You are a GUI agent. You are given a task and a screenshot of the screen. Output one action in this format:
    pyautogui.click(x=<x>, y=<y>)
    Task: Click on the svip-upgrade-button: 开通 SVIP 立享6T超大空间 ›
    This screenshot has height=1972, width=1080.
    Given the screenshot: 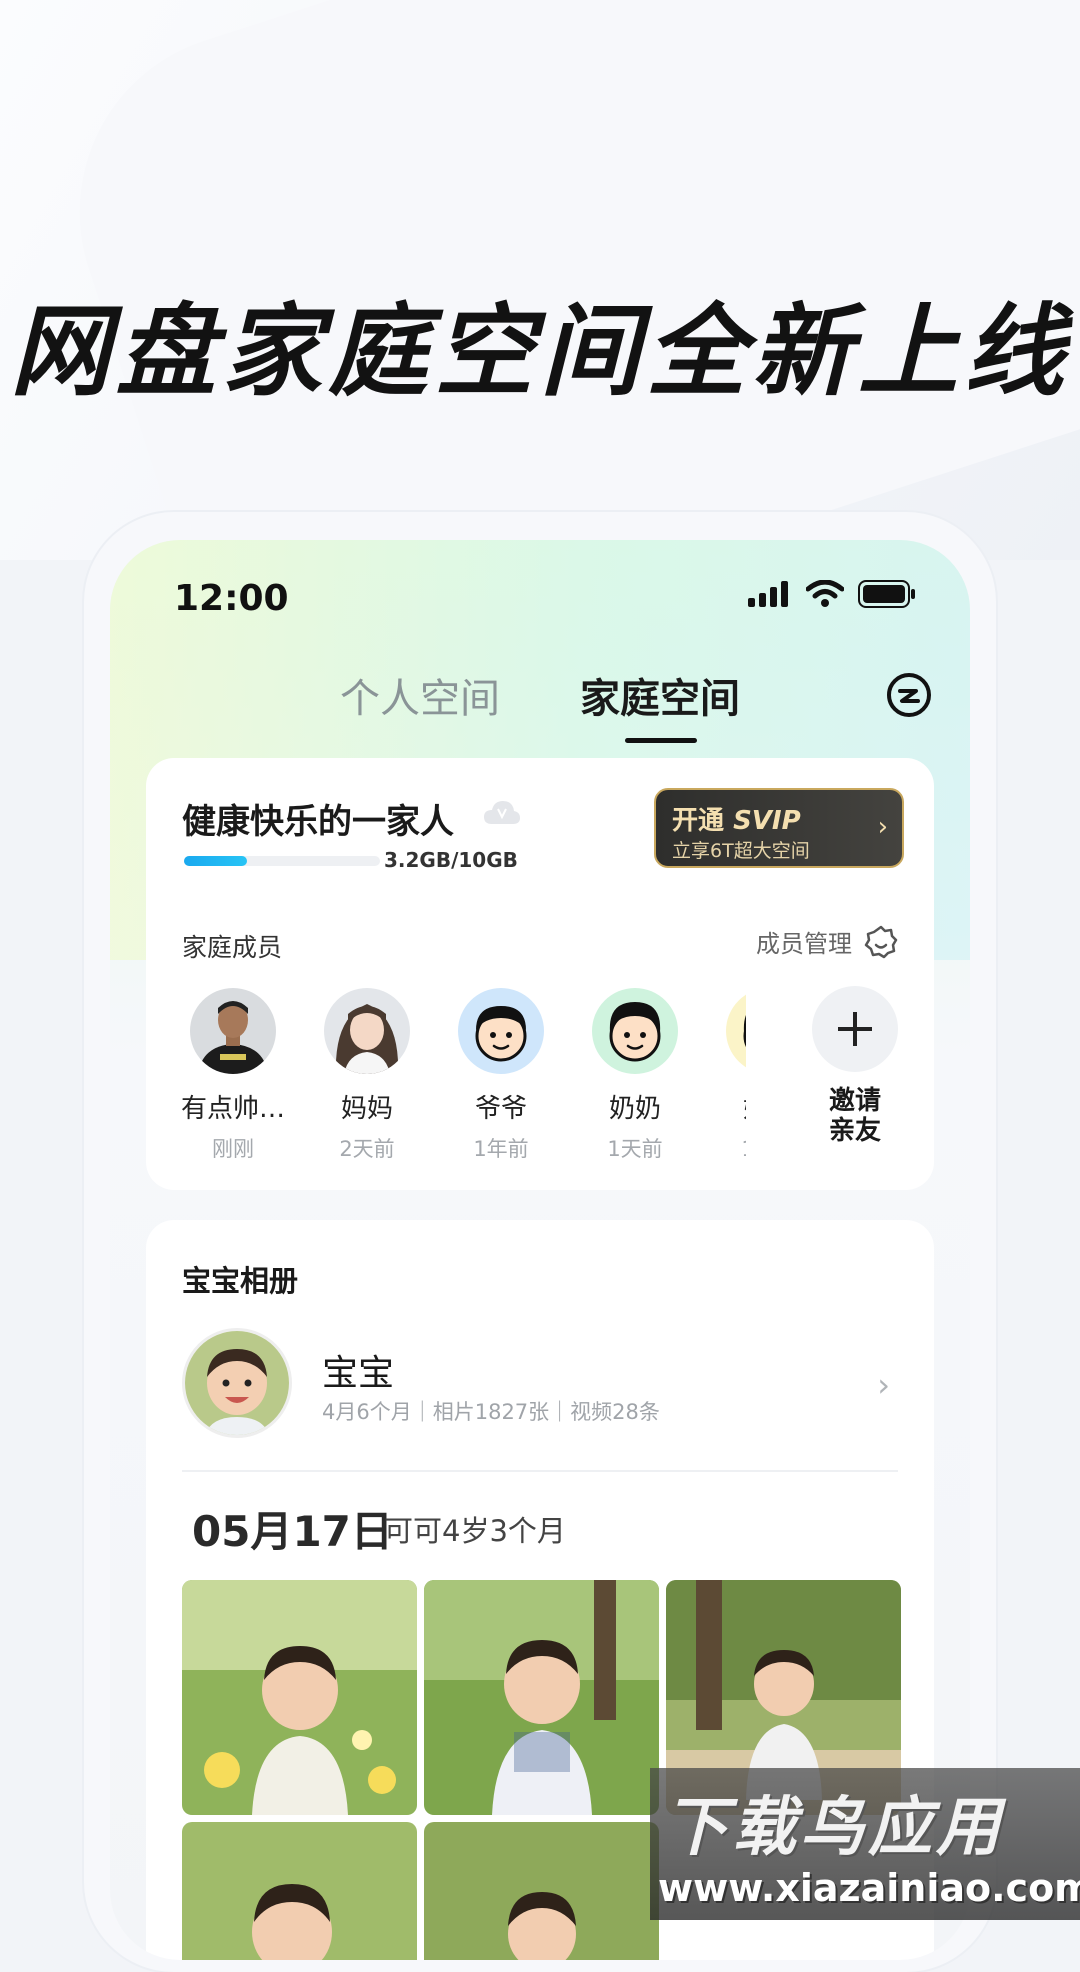 What is the action you would take?
    pyautogui.click(x=779, y=828)
    